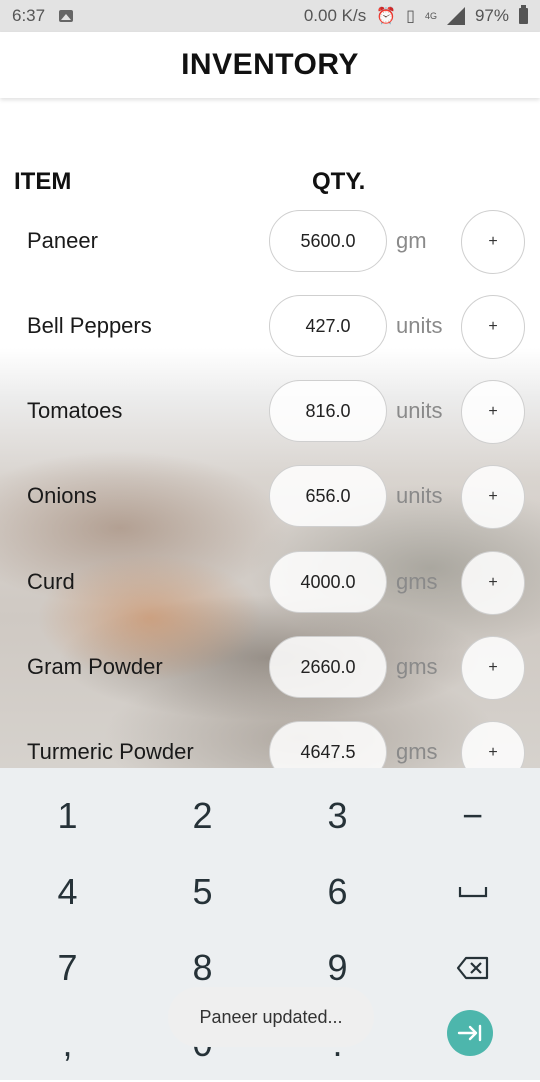 The height and width of the screenshot is (1082, 540). What do you see at coordinates (411, 240) in the screenshot?
I see `unit-label: gm` at bounding box center [411, 240].